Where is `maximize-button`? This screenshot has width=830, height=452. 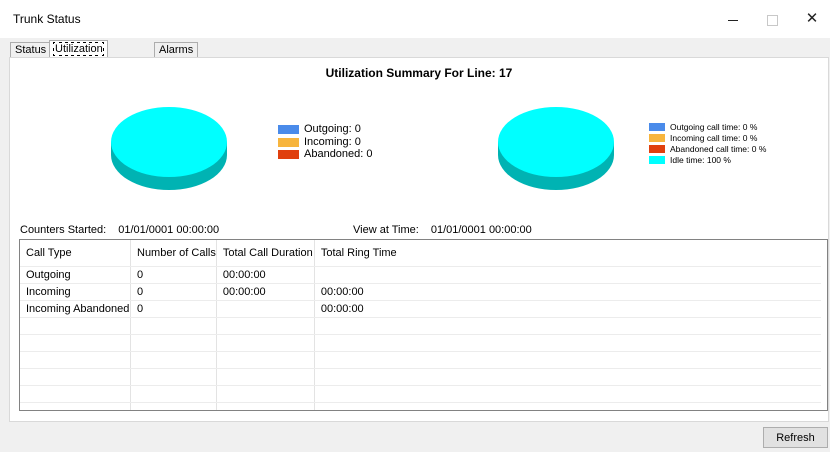 maximize-button is located at coordinates (772, 19).